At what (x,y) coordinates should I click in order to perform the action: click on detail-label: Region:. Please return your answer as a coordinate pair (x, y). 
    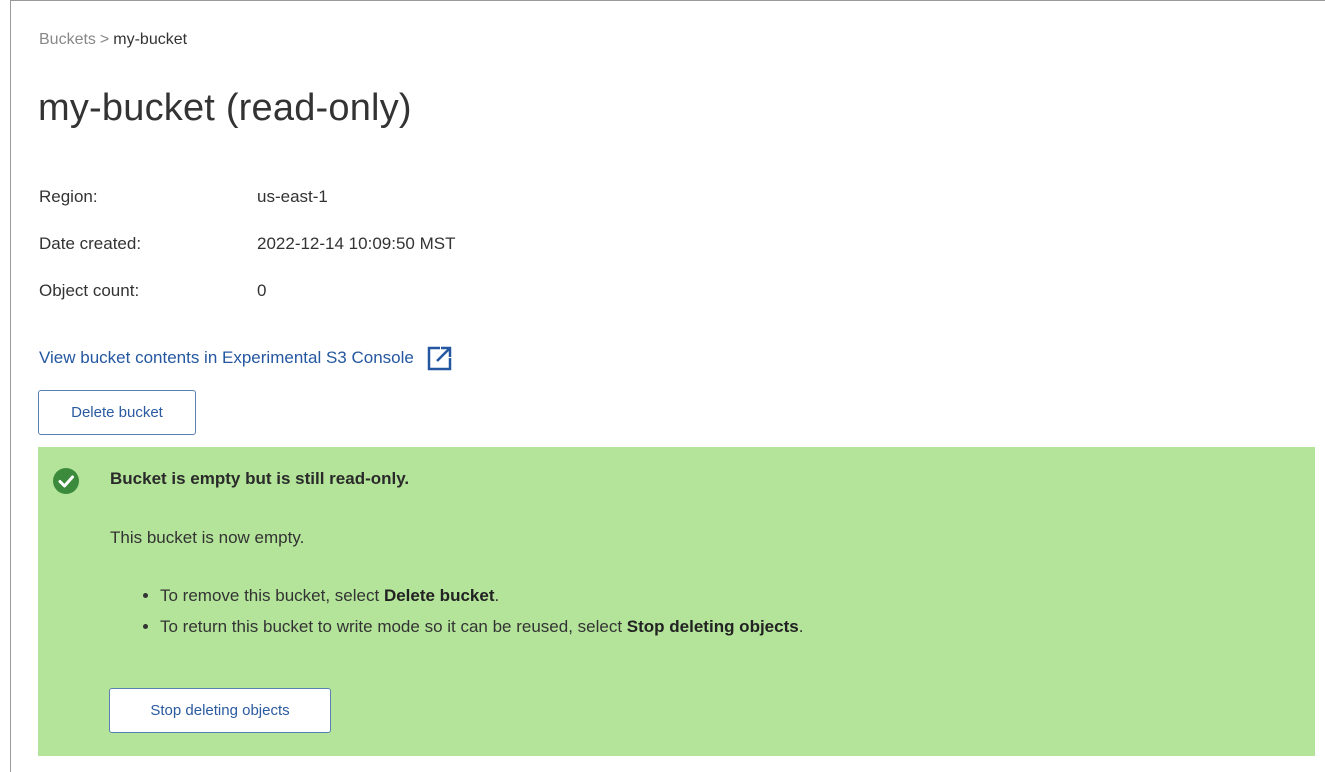
    Looking at the image, I should click on (68, 196).